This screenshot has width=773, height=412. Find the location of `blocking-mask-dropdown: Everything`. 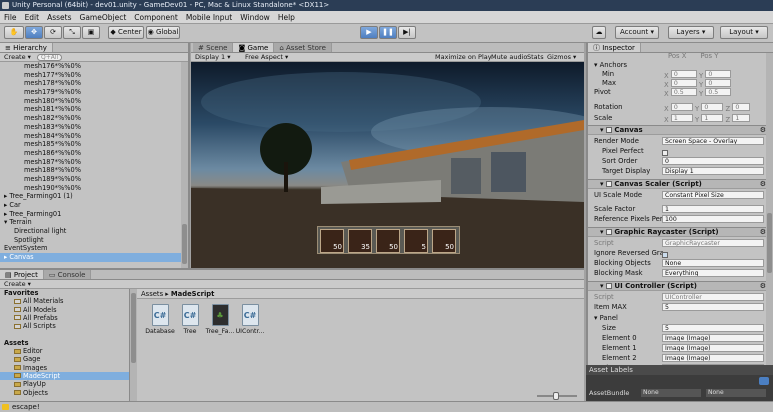

blocking-mask-dropdown: Everything is located at coordinates (713, 273).